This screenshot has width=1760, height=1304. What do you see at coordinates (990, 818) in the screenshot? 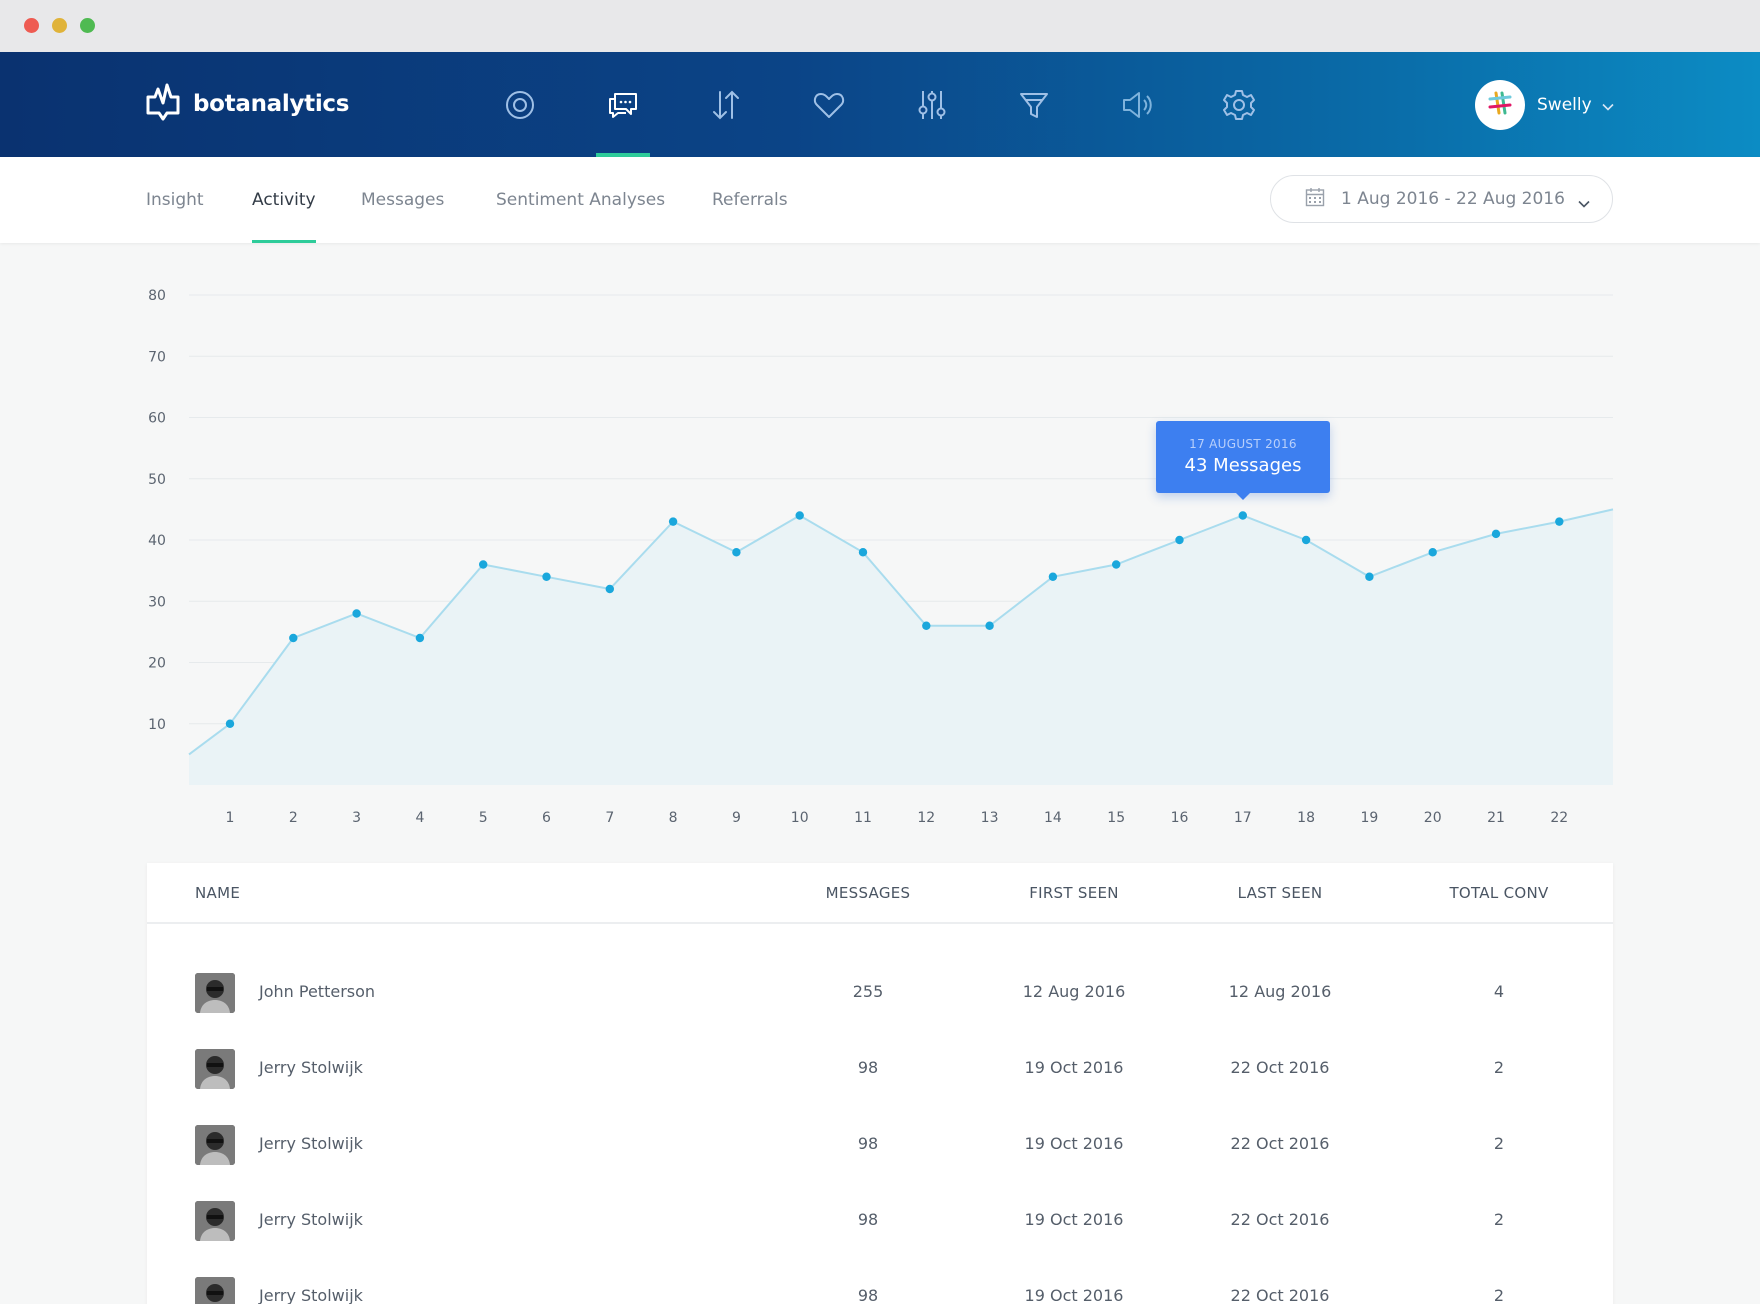
I see `x-tick-label: 13` at bounding box center [990, 818].